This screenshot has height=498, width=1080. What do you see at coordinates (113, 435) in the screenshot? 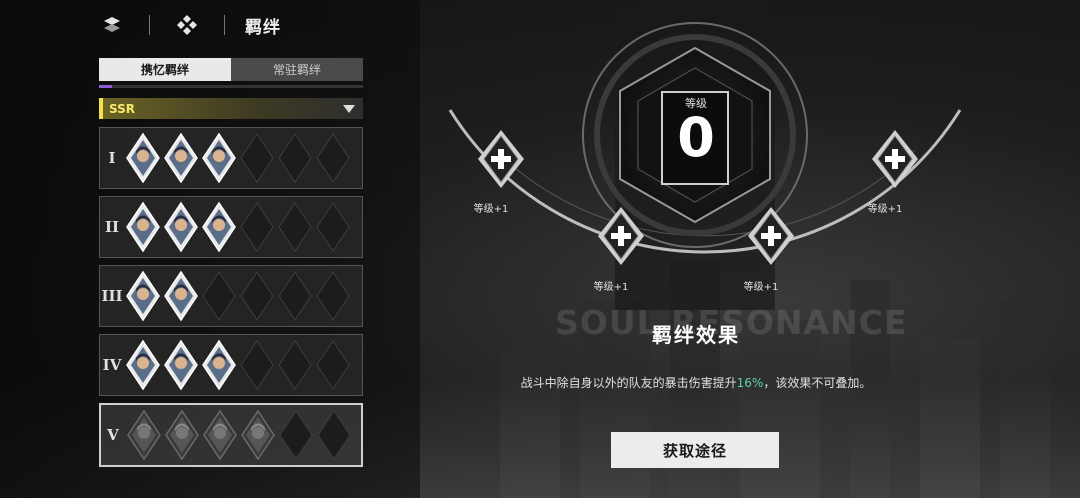
I see `tier-numeral: V` at bounding box center [113, 435].